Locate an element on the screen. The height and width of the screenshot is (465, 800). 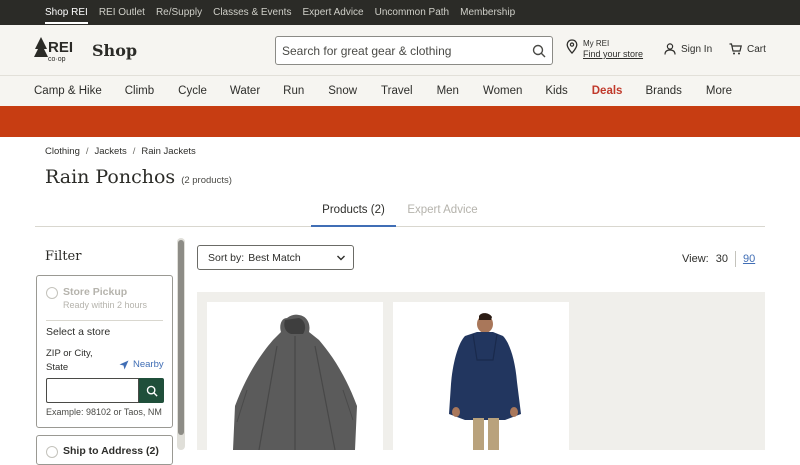
nearby-button: Nearby is located at coordinates (141, 364).